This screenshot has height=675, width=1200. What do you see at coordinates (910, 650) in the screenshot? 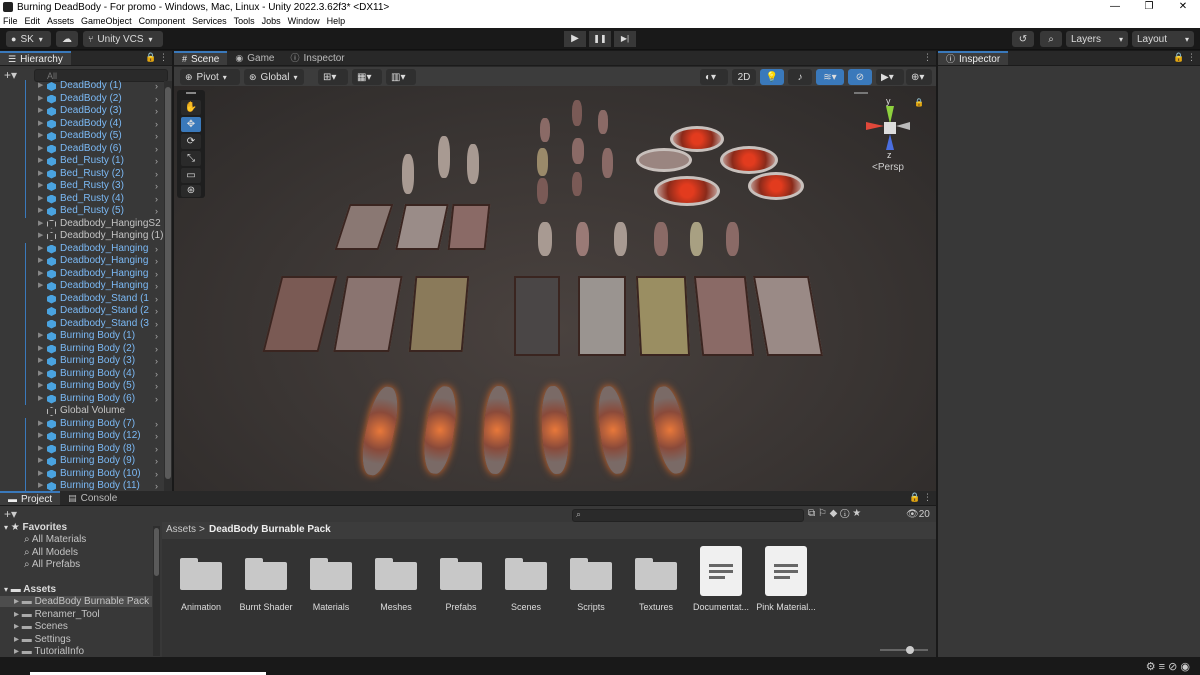
I see `zoom-slider-thumb` at bounding box center [910, 650].